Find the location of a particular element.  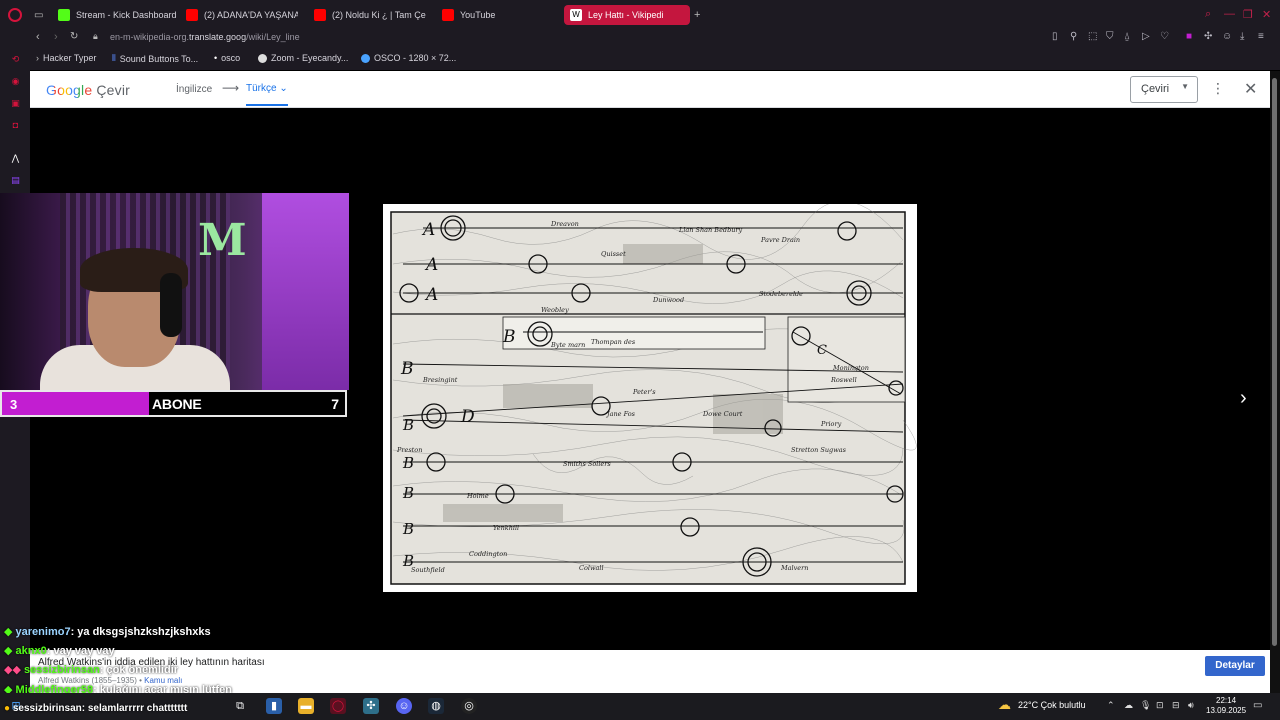

obs-icon: ◎ is located at coordinates (469, 706).